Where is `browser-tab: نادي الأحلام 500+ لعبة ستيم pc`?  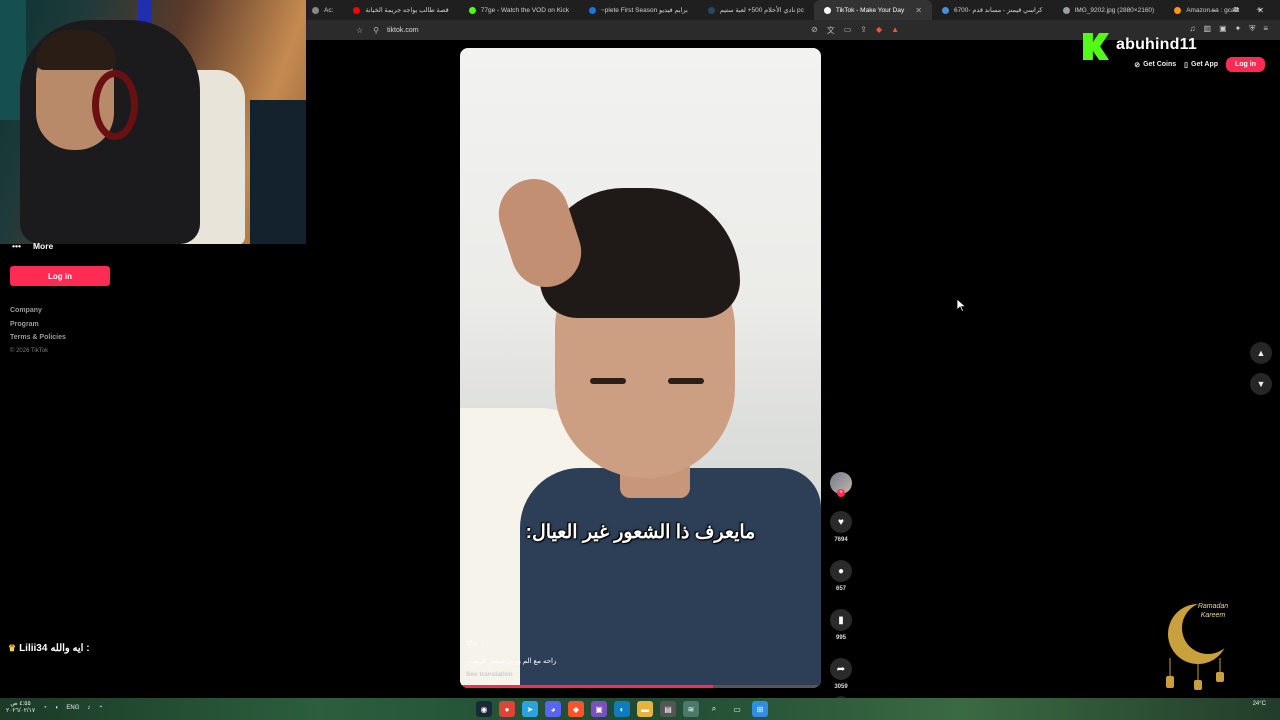
browser-tab: نادي الأحلام 500+ لعبة ستيم pc is located at coordinates (756, 10).